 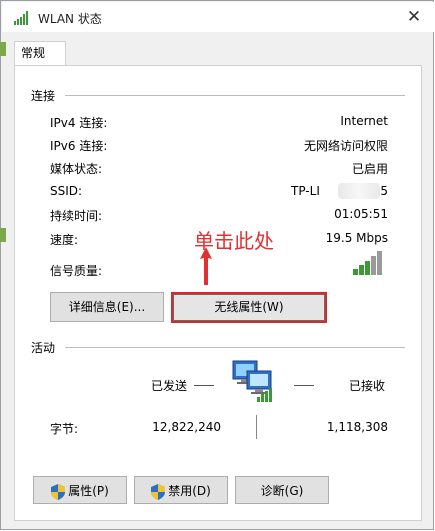 What do you see at coordinates (204, 385) in the screenshot?
I see `sent-dash` at bounding box center [204, 385].